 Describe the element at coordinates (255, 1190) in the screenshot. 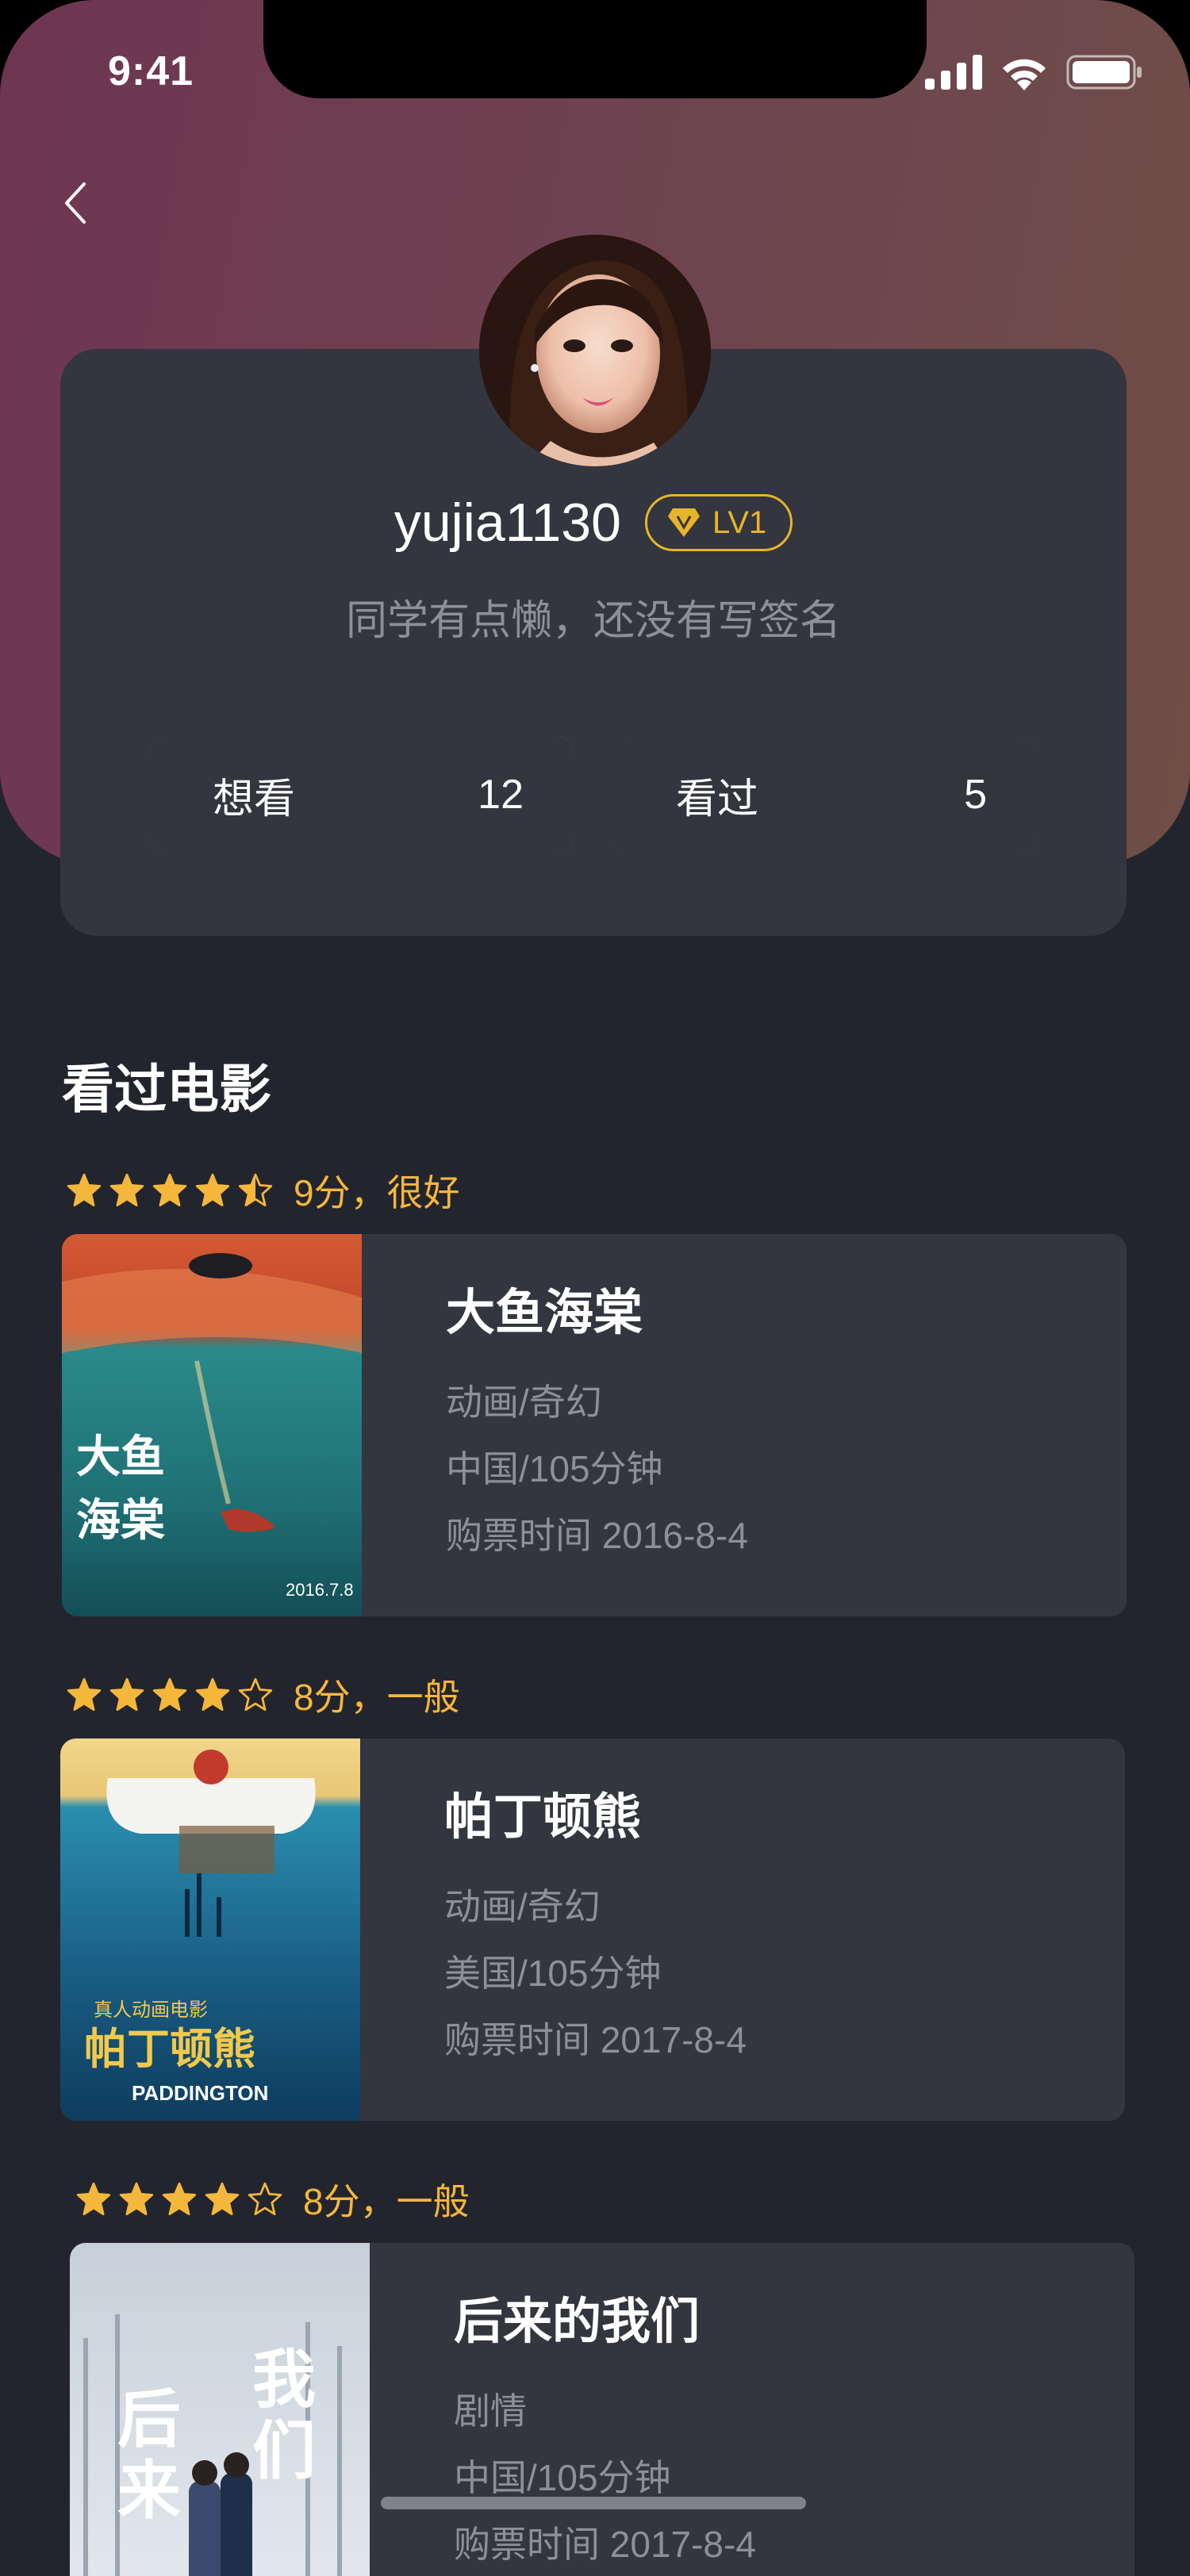

I see `star-half-icon` at that location.